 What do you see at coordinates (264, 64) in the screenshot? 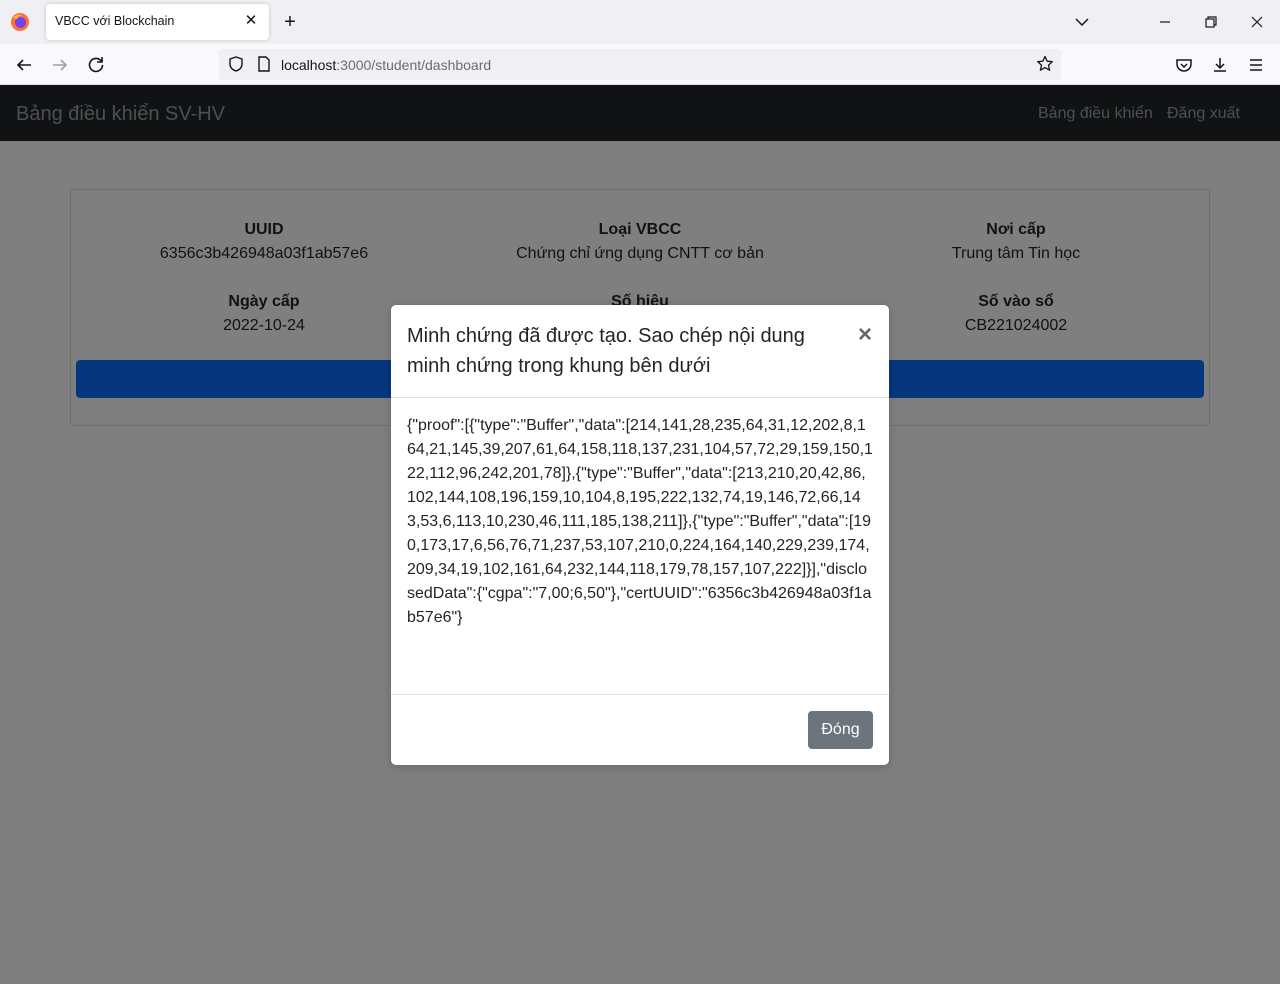
I see `page-info-icon` at bounding box center [264, 64].